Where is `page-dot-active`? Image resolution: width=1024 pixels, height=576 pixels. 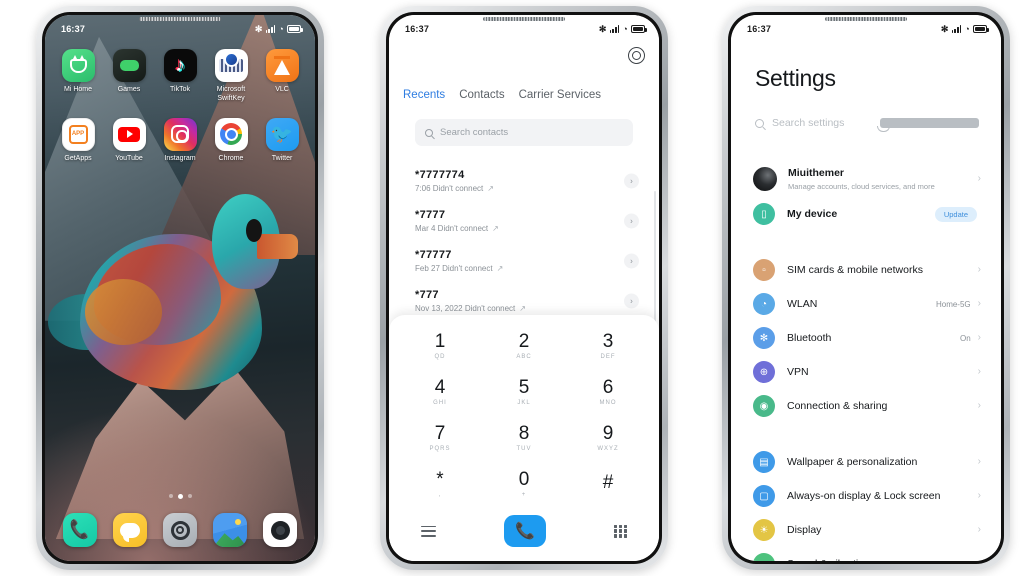 page-dot-active is located at coordinates (180, 496).